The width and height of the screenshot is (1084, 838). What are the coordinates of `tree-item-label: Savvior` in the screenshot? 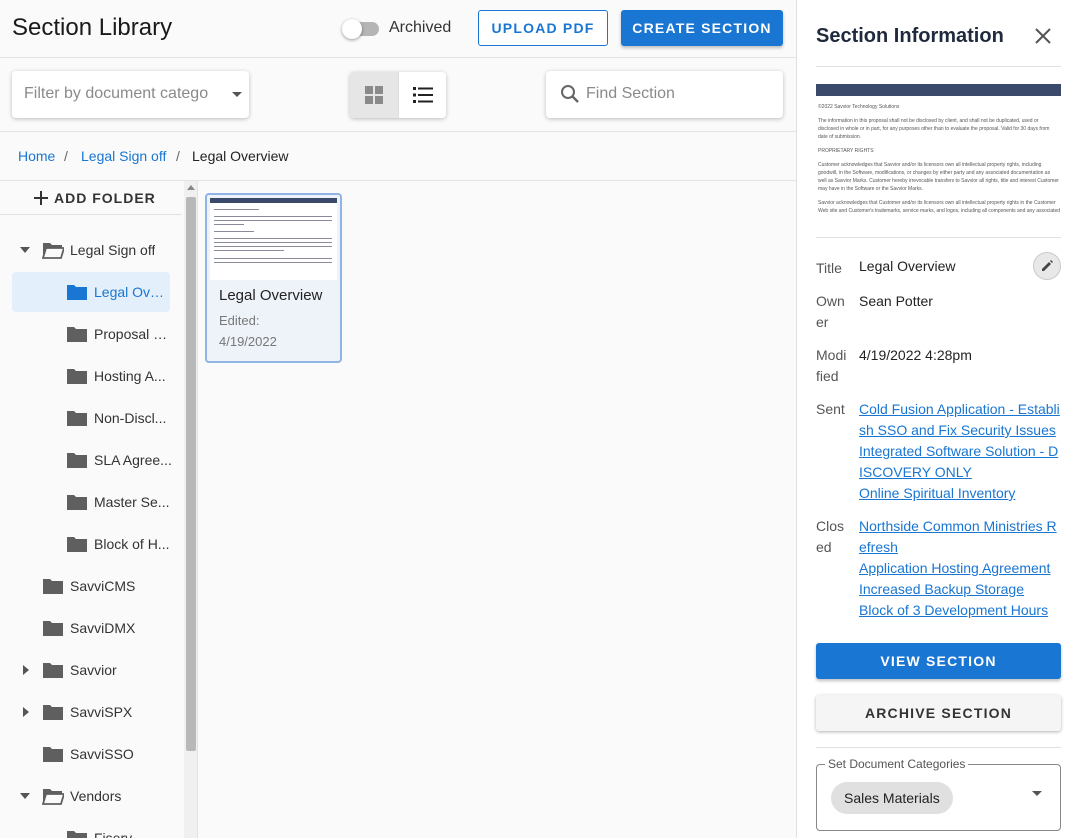 It's located at (93, 670).